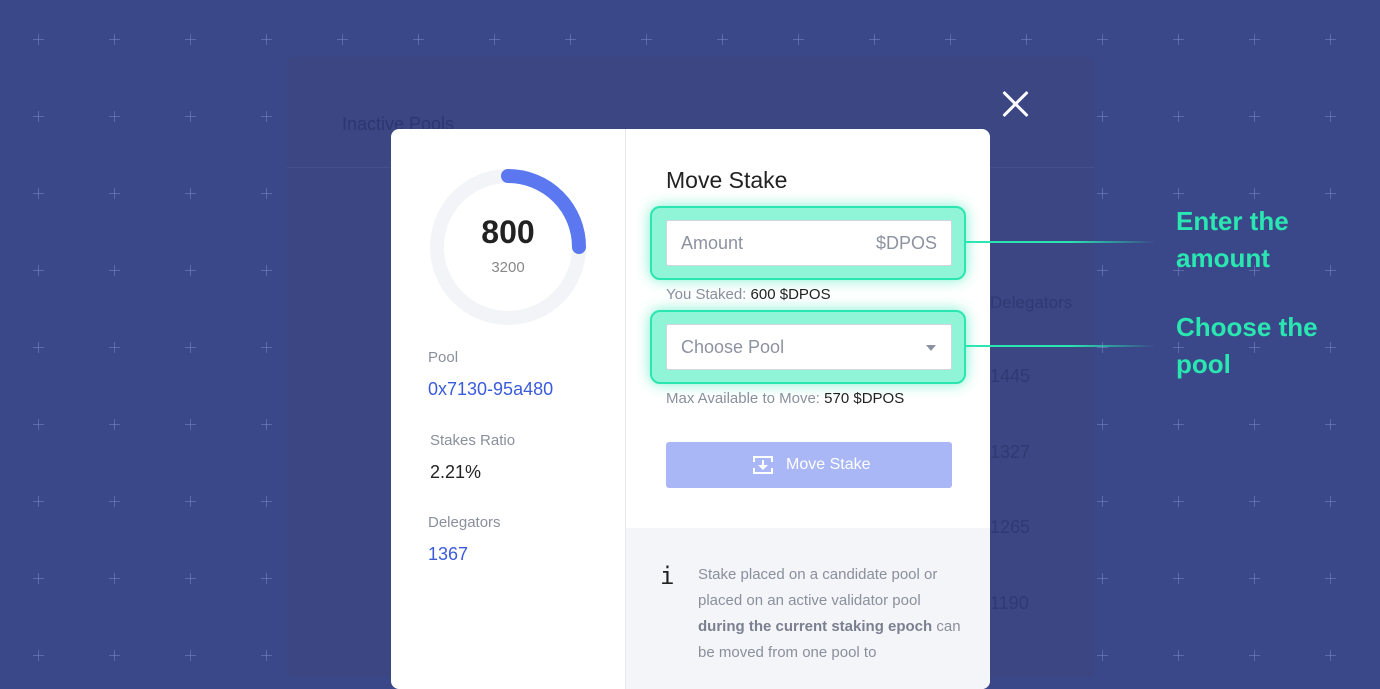 The image size is (1380, 689). Describe the element at coordinates (727, 180) in the screenshot. I see `modal-title: Move Stake` at that location.